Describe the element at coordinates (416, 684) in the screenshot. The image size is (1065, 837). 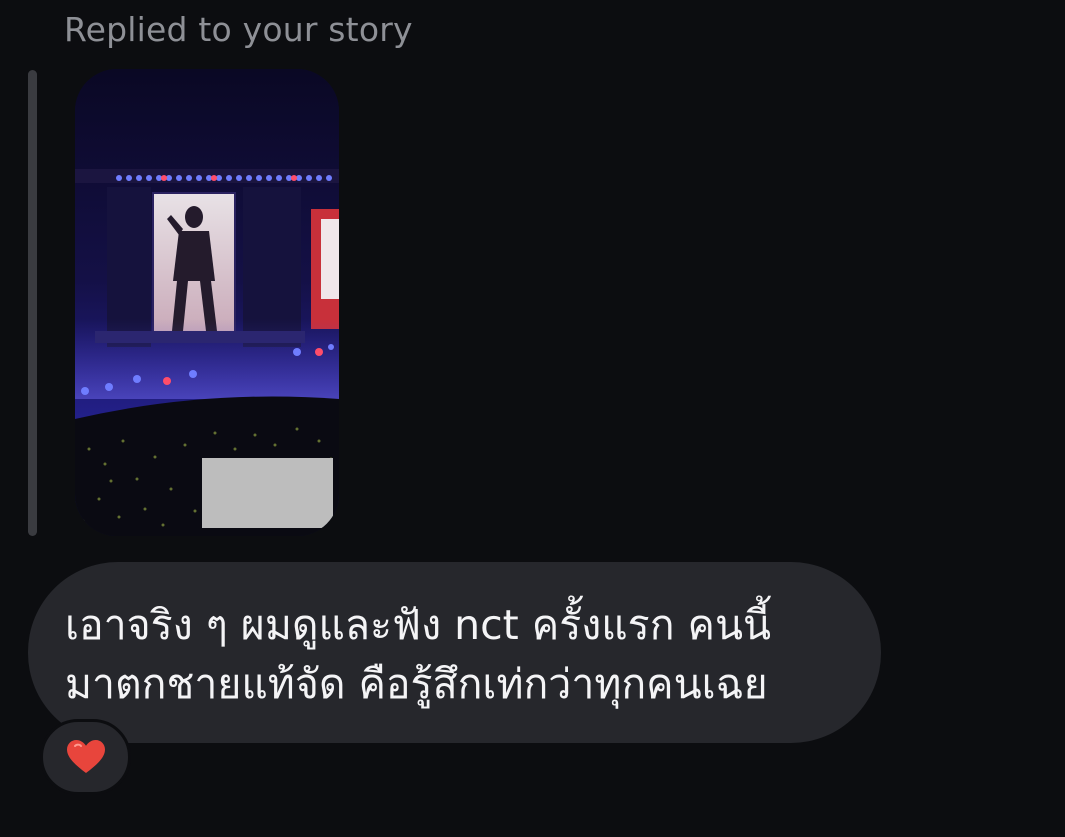
I see `message-text-line-2: มาตกชายแท้จัด คือรู้สึกเท่กว่าทุกคนเฉย` at that location.